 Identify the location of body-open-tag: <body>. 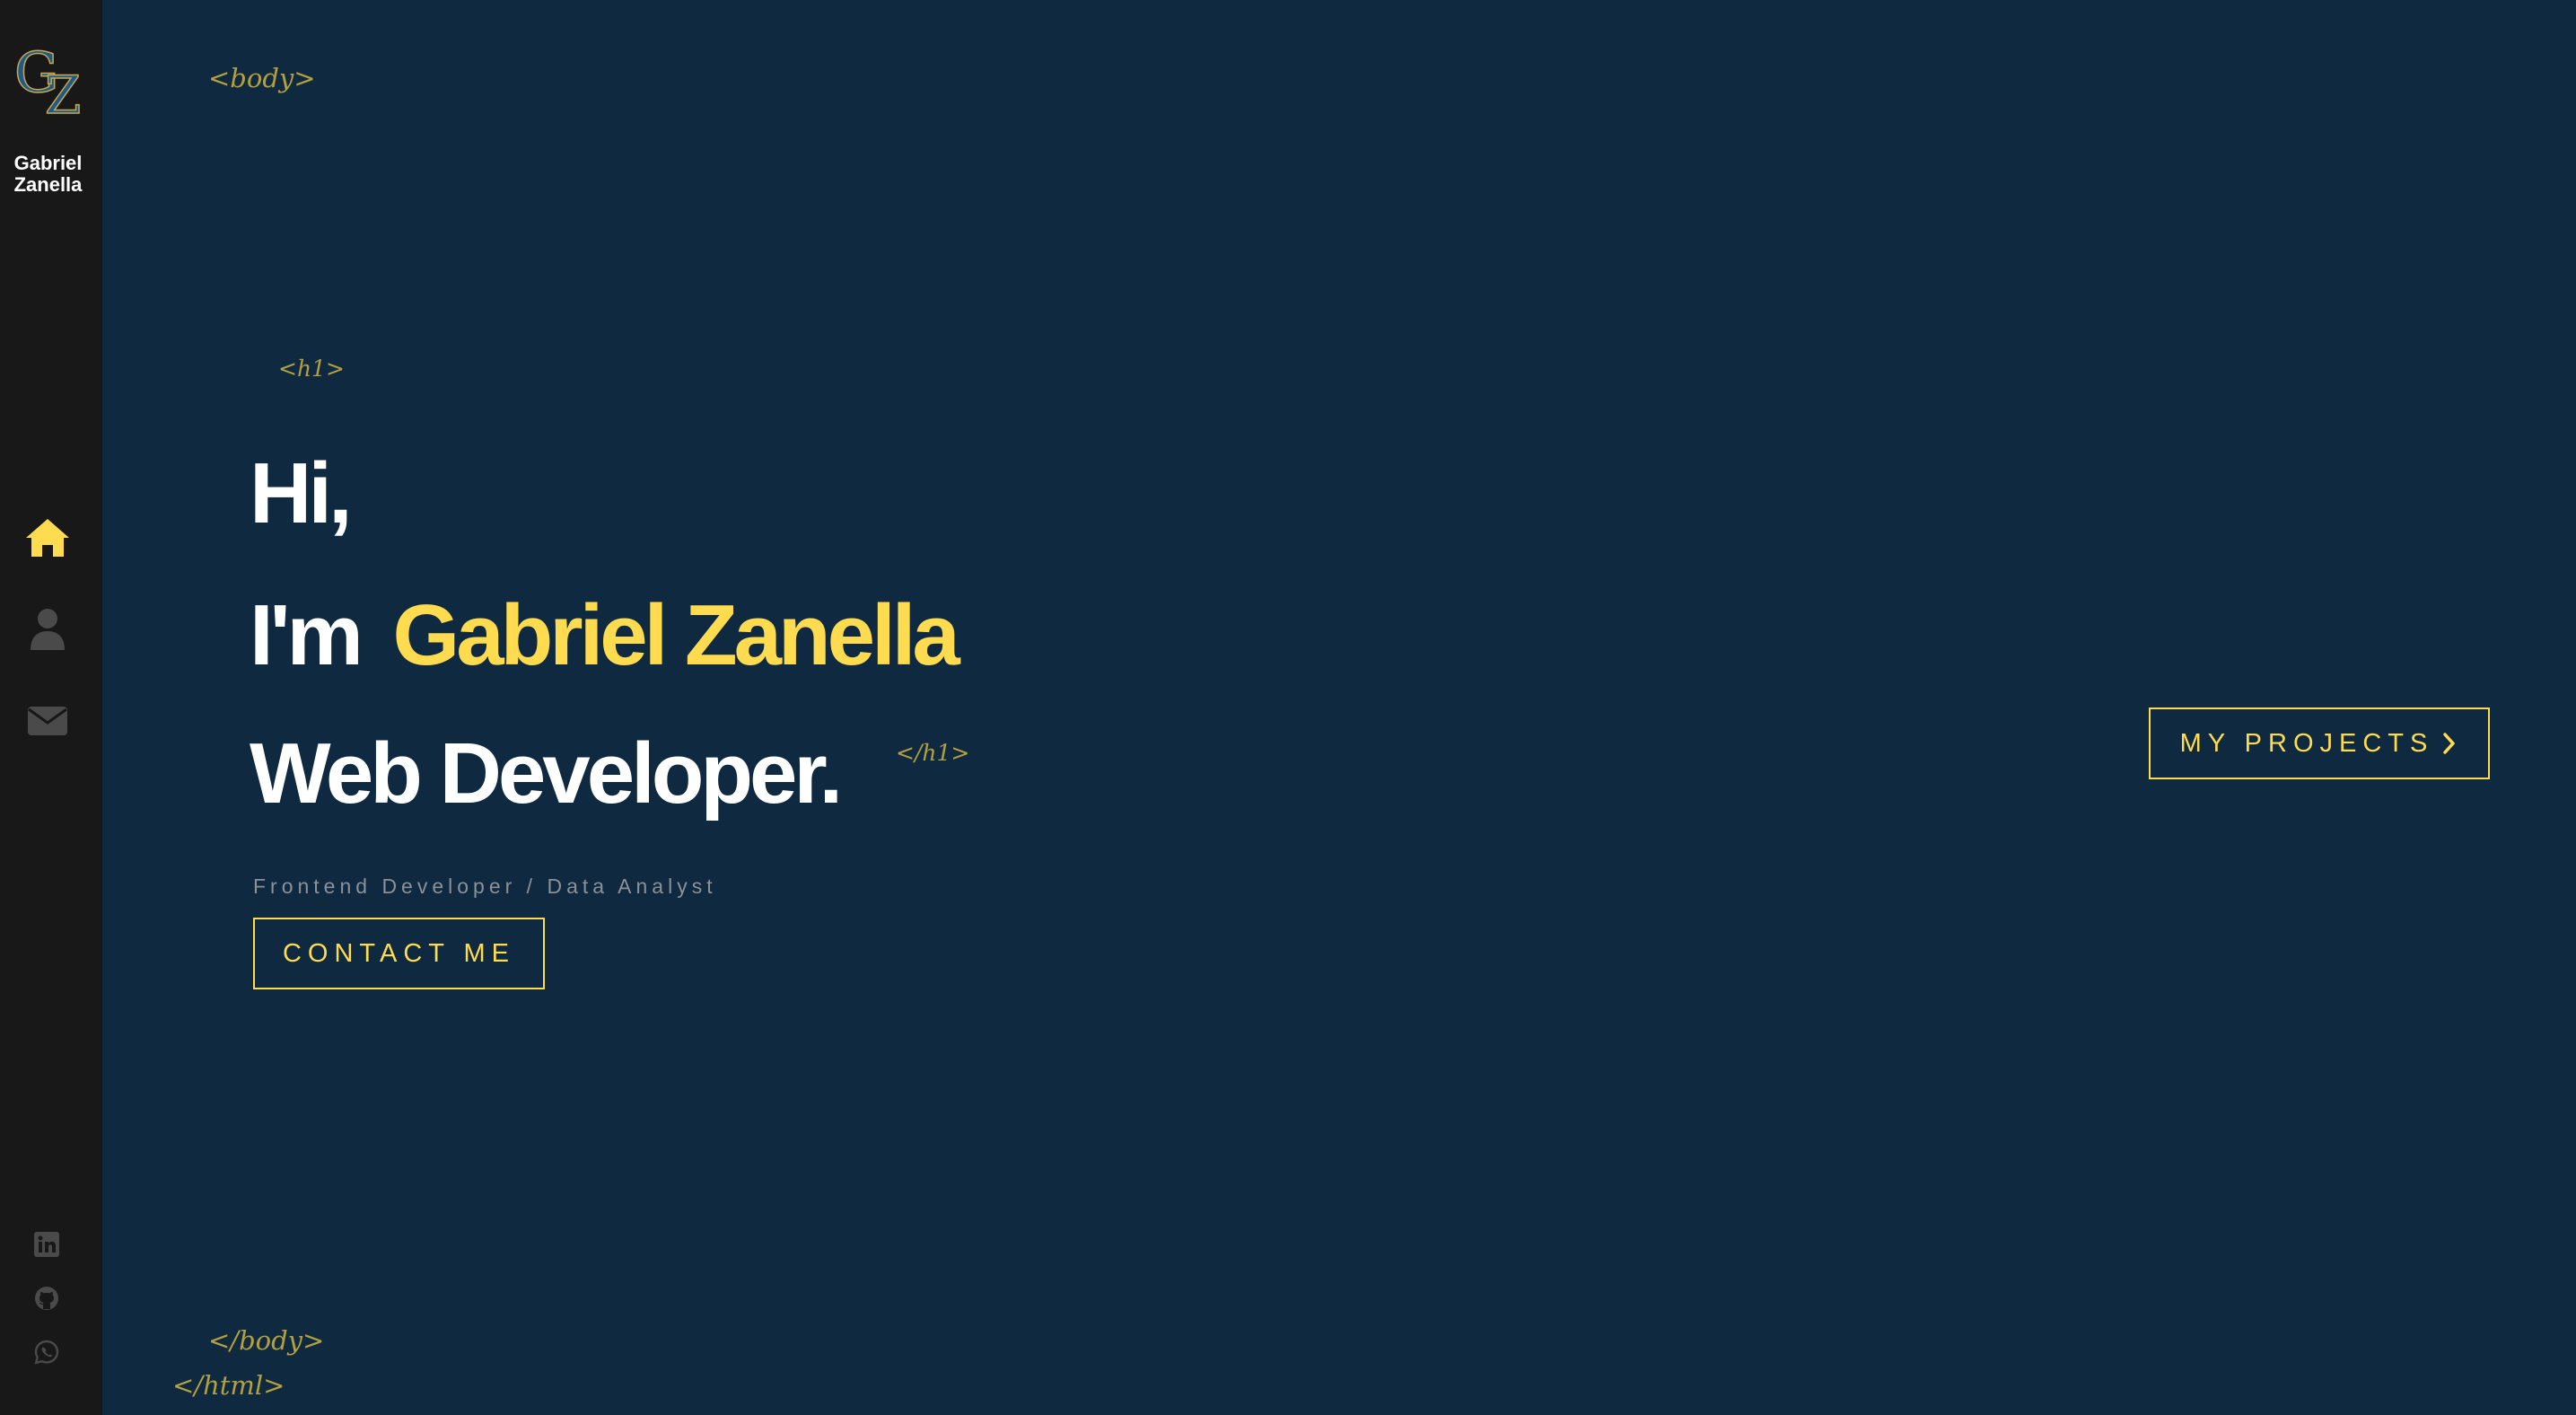
(262, 78).